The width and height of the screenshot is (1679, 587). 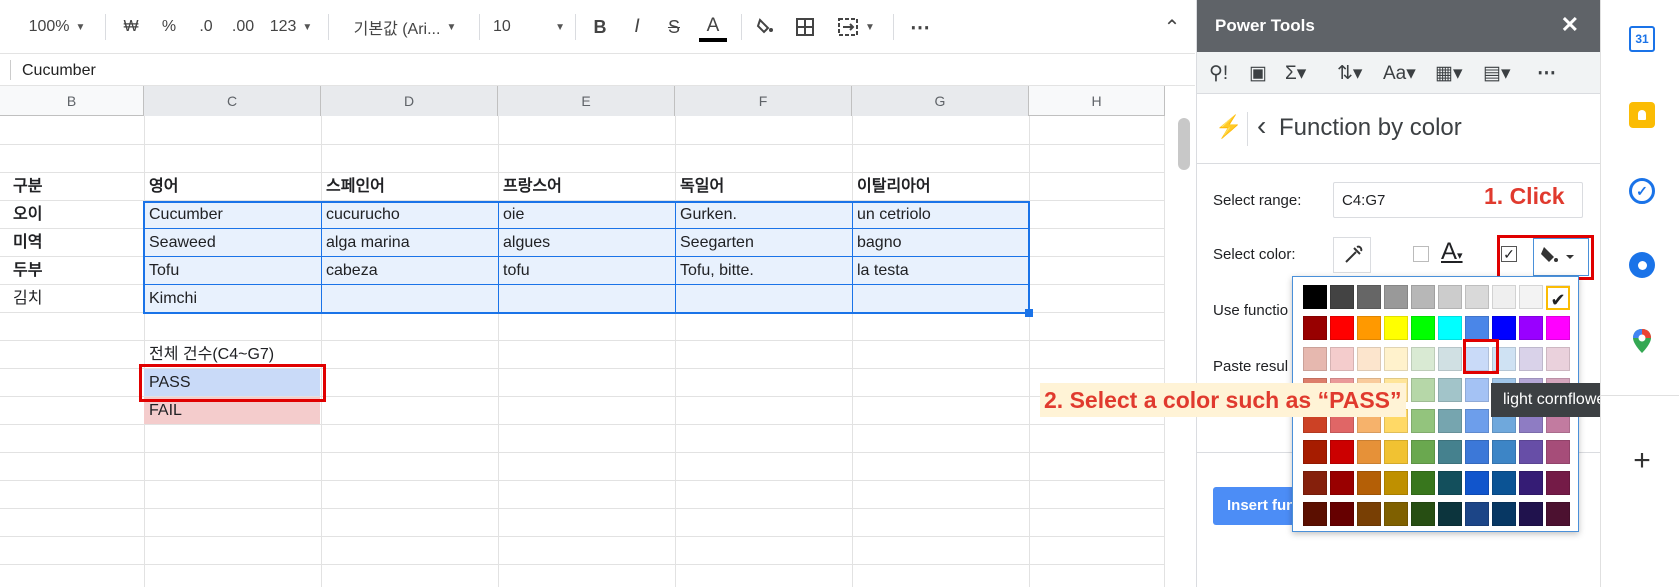 I want to click on cell-c7: Kimchi, so click(x=232, y=298).